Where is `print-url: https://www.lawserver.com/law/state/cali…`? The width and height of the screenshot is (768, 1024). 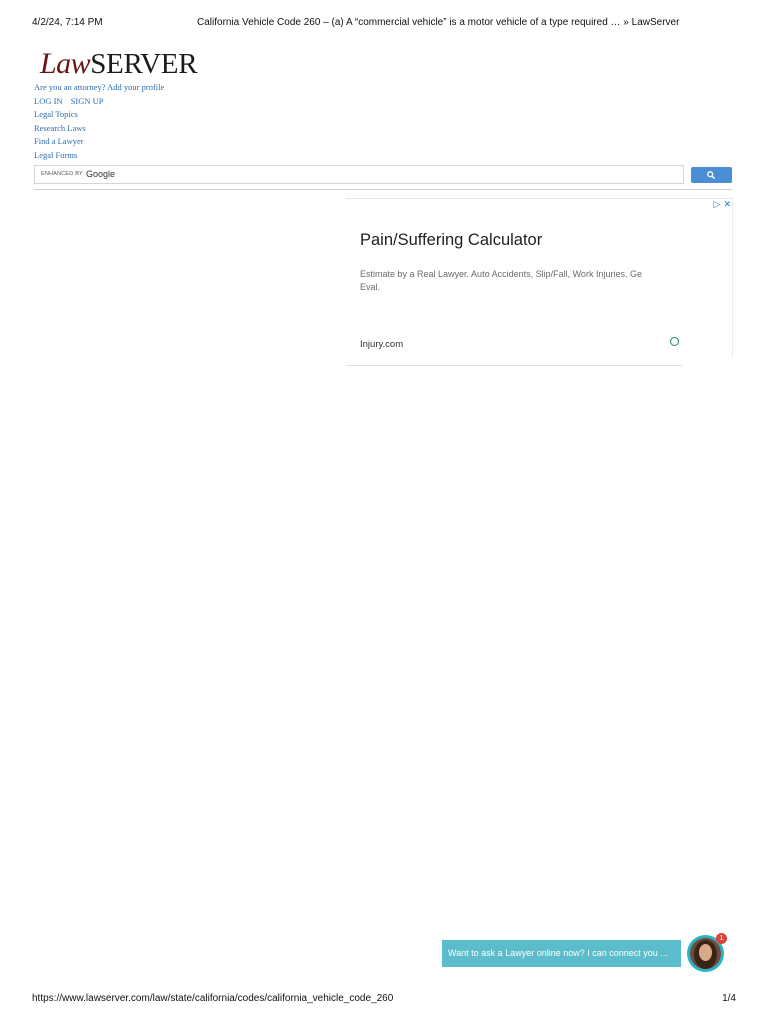
print-url: https://www.lawserver.com/law/state/cali… is located at coordinates (213, 998).